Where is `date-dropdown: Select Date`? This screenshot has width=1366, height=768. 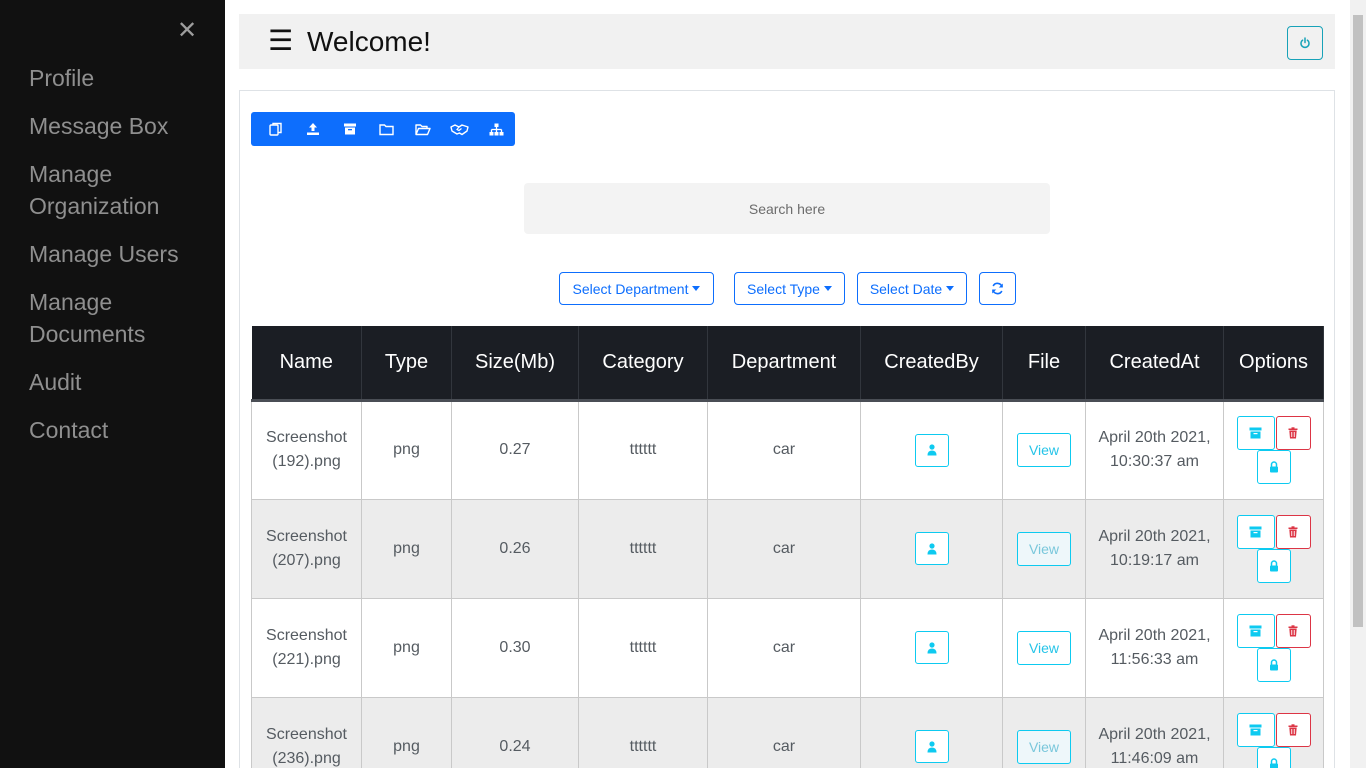 date-dropdown: Select Date is located at coordinates (912, 288).